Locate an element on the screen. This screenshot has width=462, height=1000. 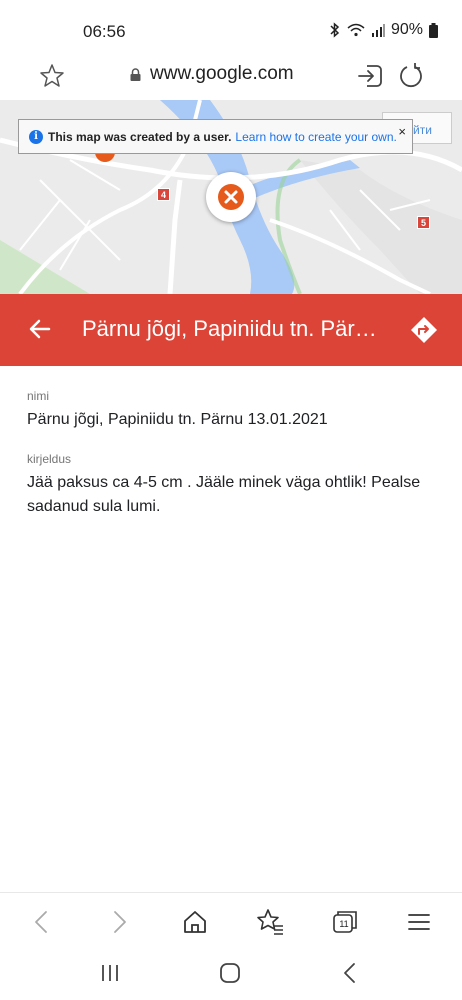
wifi-icon is located at coordinates (356, 30).